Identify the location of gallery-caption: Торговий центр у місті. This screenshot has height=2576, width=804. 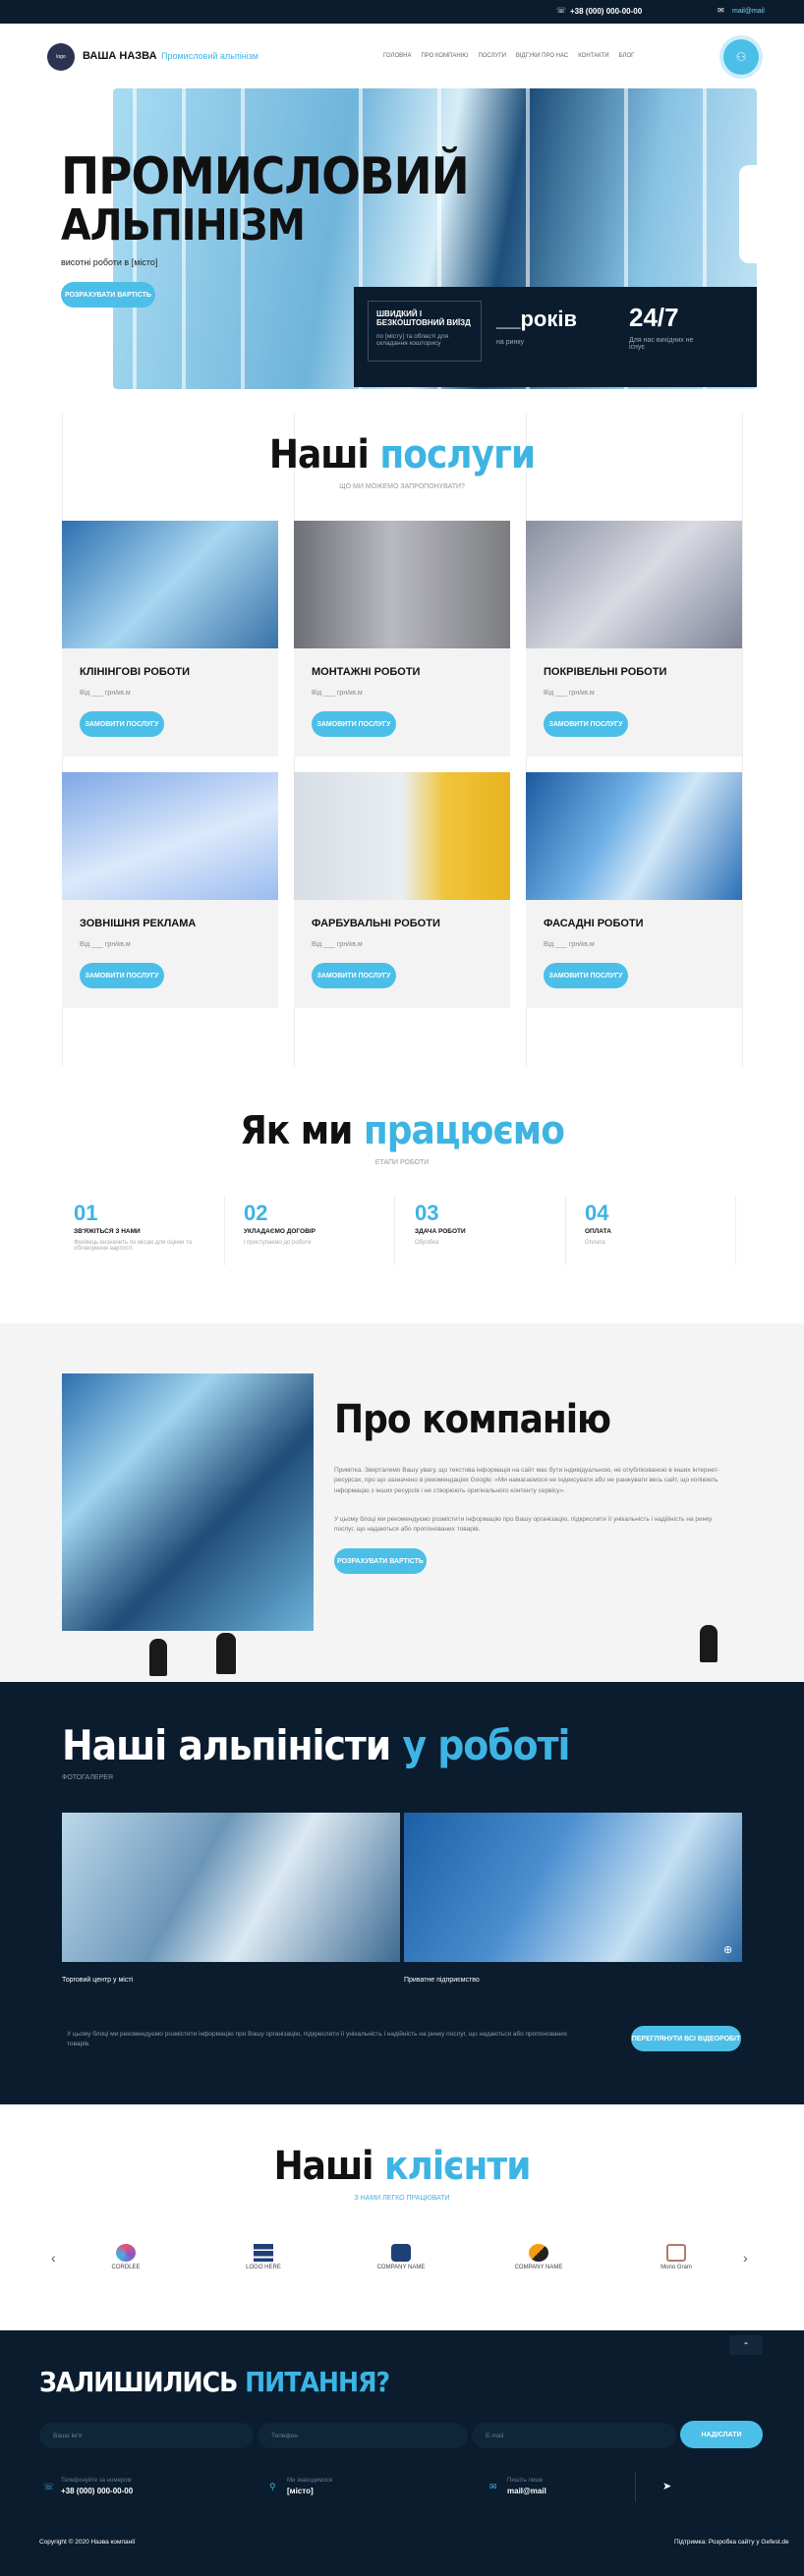
(98, 1980).